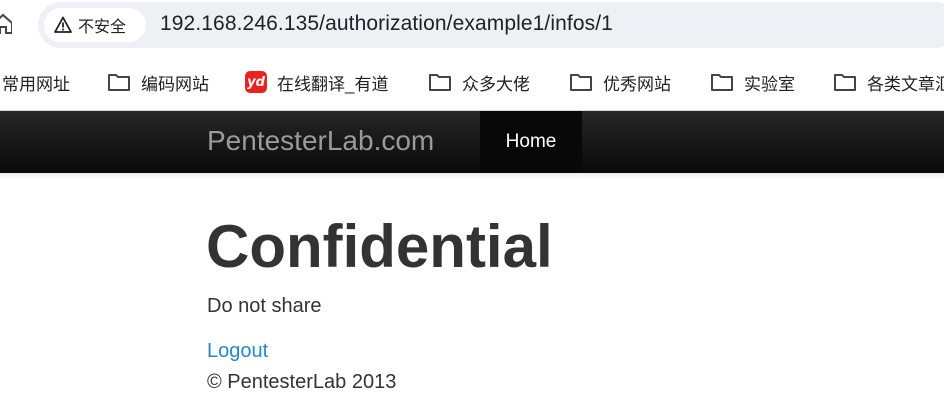 This screenshot has width=944, height=419. I want to click on security-chip: 不安全, so click(95, 25).